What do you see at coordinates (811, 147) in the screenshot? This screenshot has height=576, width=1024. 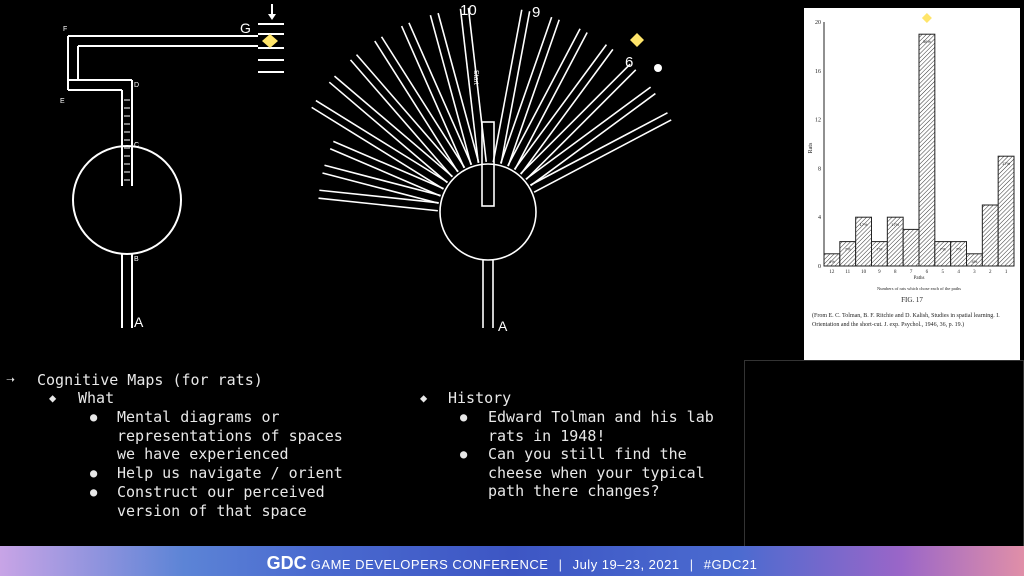 I see `y-axis-label: Rats` at bounding box center [811, 147].